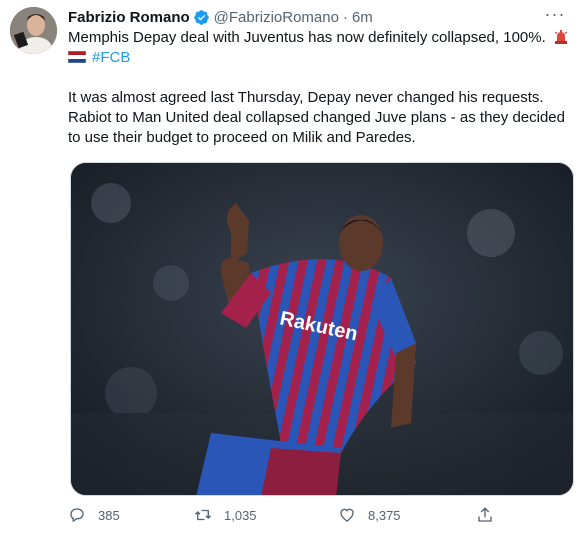  Describe the element at coordinates (111, 57) in the screenshot. I see `hashtag-link: #FCB` at that location.